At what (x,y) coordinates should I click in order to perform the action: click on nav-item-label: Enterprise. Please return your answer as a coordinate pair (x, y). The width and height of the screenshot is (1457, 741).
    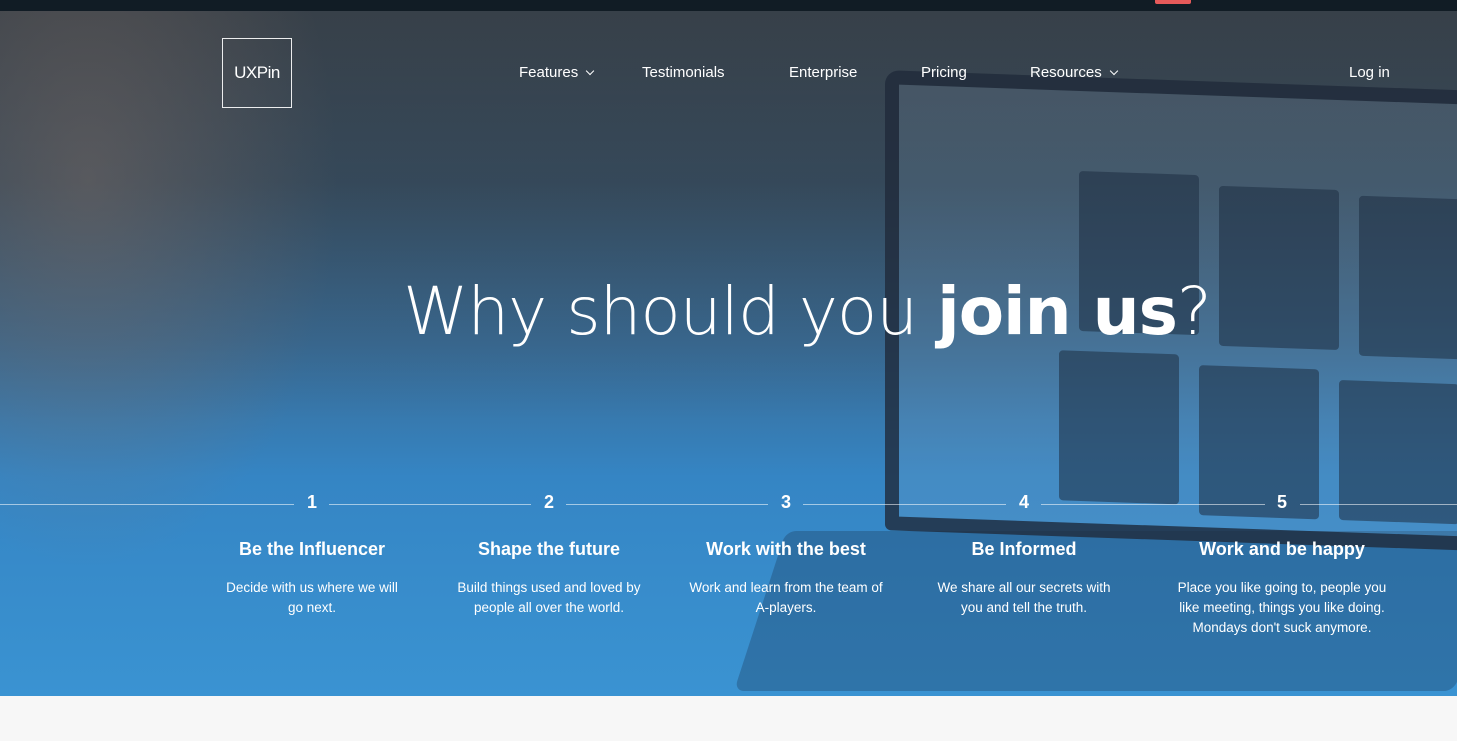
    Looking at the image, I should click on (823, 72).